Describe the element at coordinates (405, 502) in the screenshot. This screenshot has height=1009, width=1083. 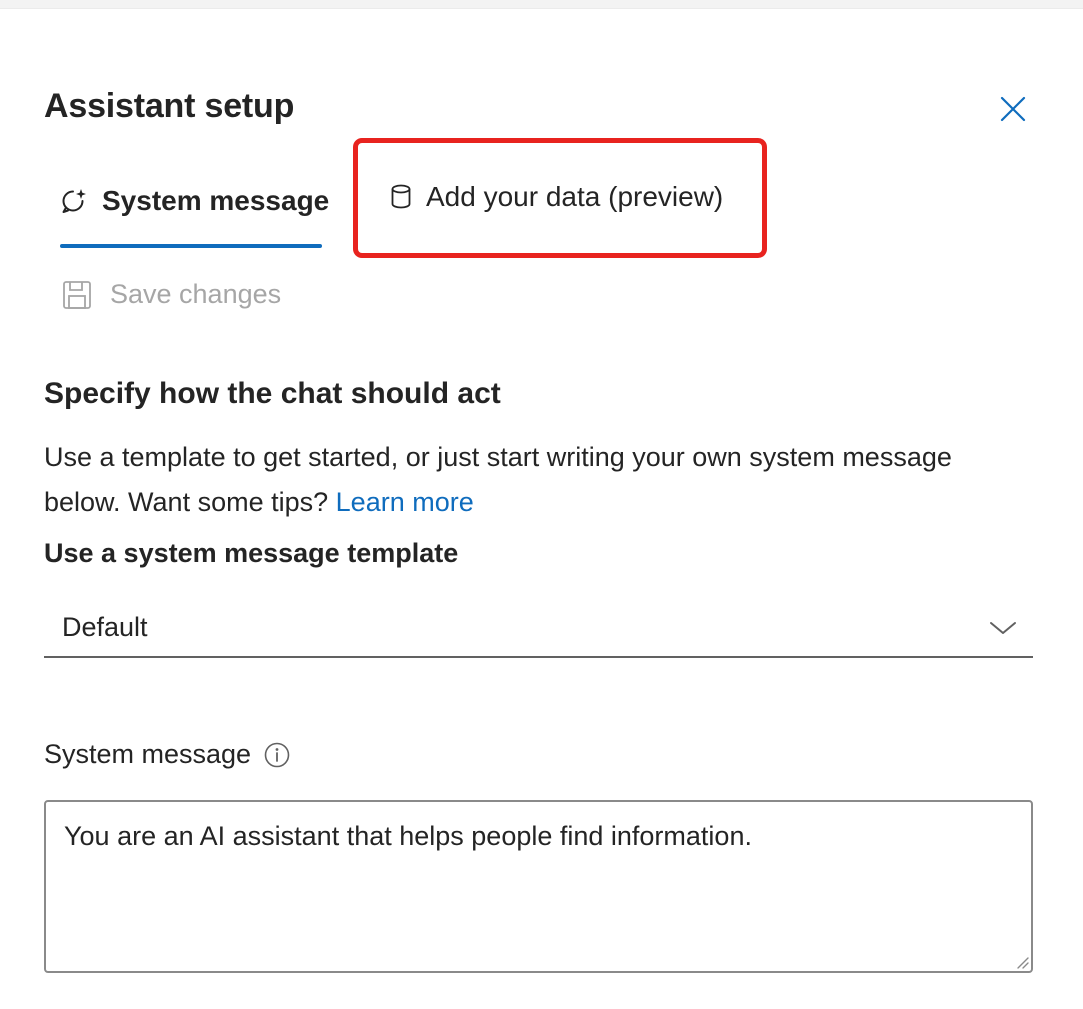
I see `learn-more-link: Learn more` at that location.